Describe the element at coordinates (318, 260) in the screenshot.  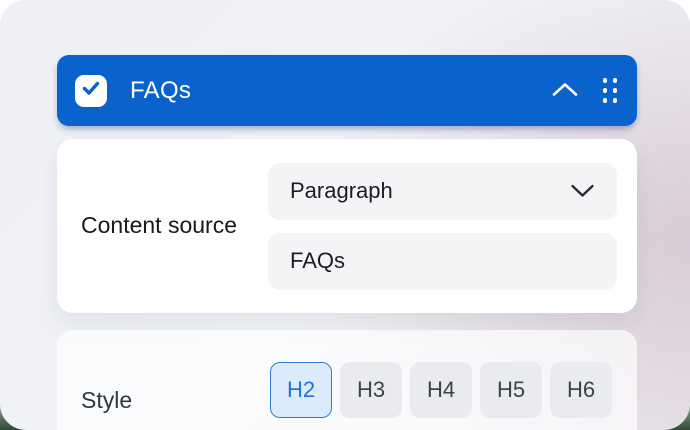
I see `content-source-input-value: FAQs` at that location.